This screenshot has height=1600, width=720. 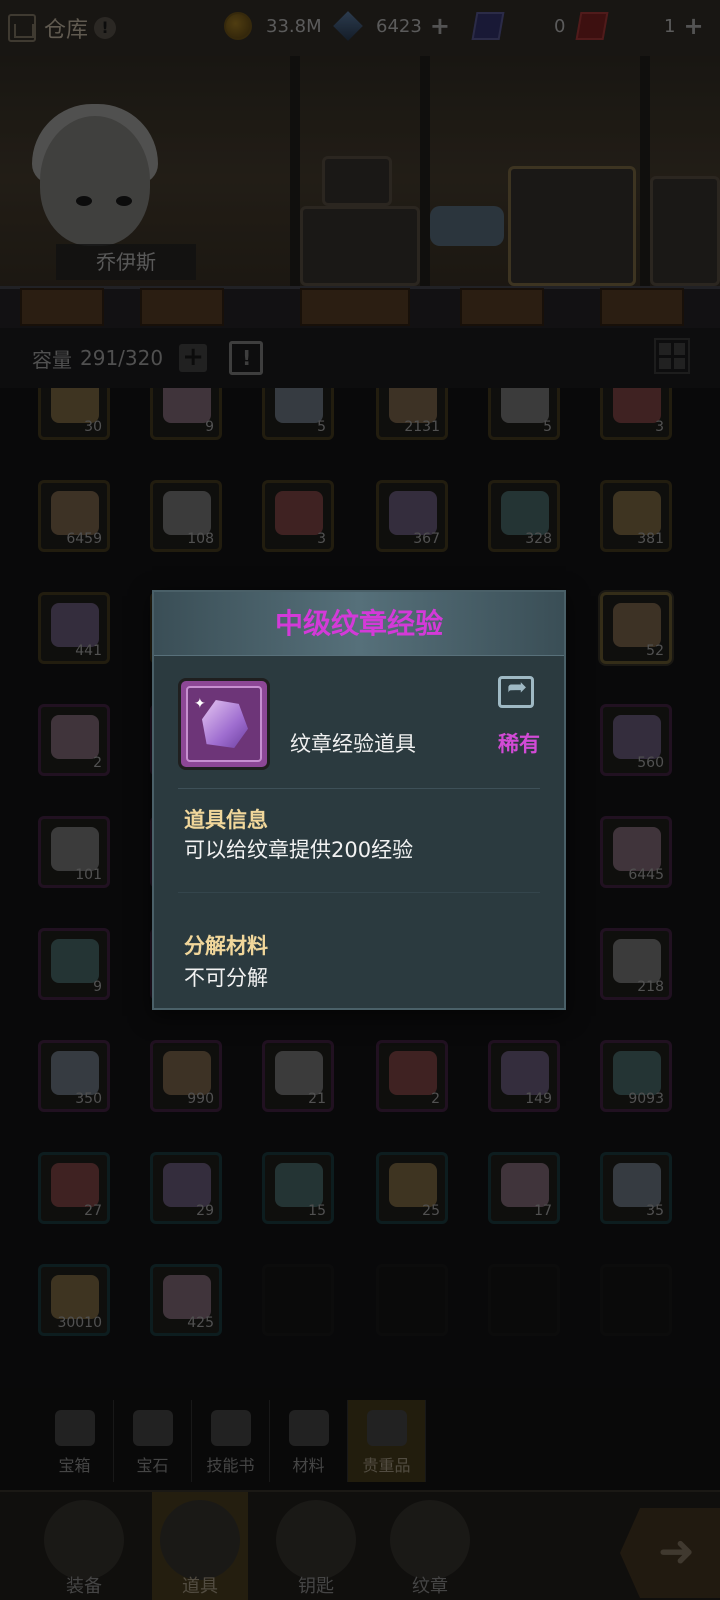 I want to click on sparkle-icon: ✦, so click(x=200, y=704).